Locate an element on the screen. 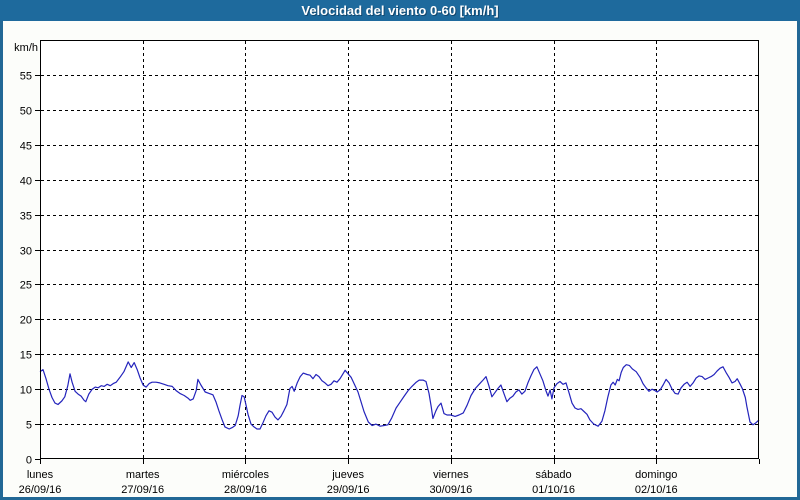 The image size is (800, 500). y-tick-label: 25 is located at coordinates (26, 286).